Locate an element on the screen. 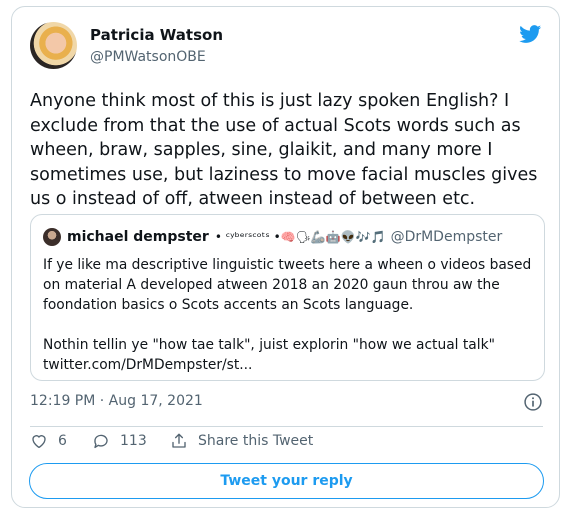 This screenshot has height=519, width=572. like-count: 6 is located at coordinates (62, 441).